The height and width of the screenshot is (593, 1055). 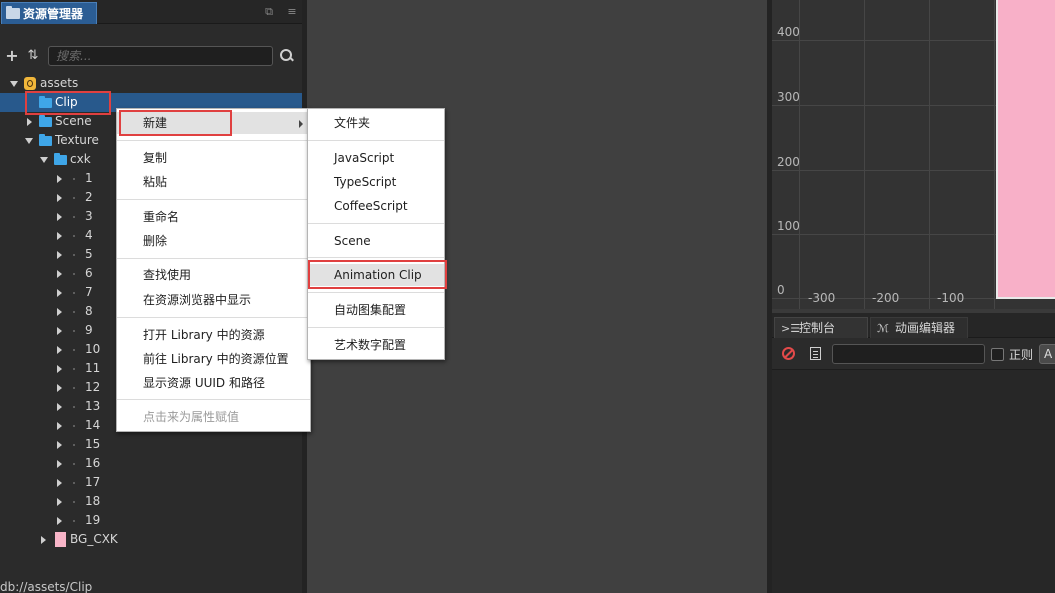 What do you see at coordinates (151, 463) in the screenshot?
I see `tree-item-frame: 16` at bounding box center [151, 463].